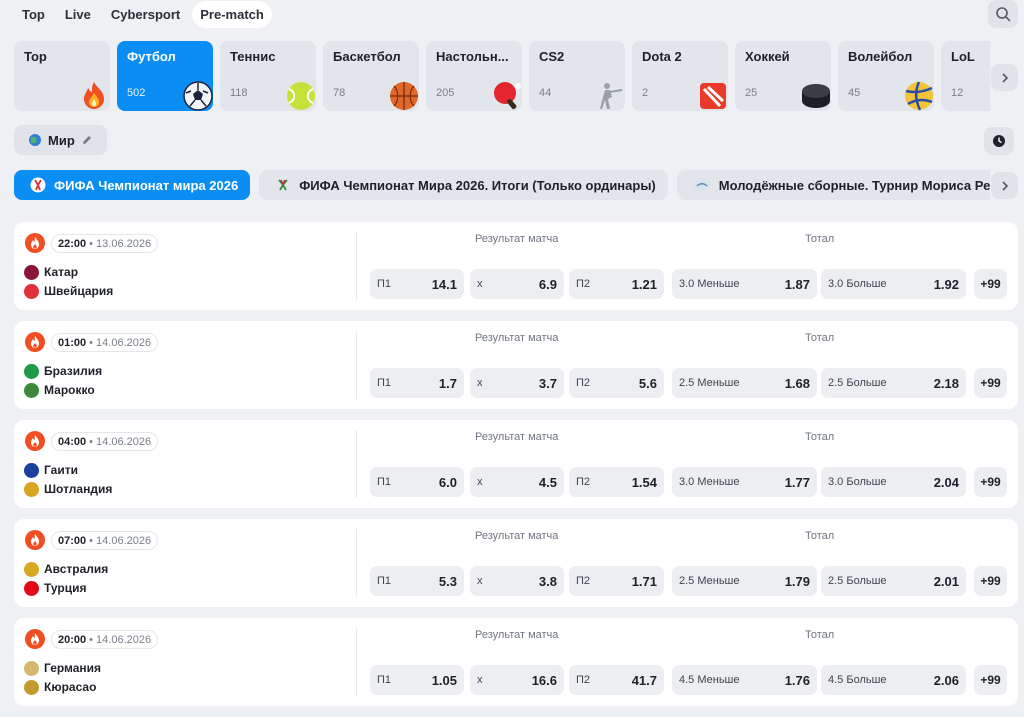 This screenshot has height=717, width=1024. What do you see at coordinates (35, 56) in the screenshot?
I see `sport-label: Top` at bounding box center [35, 56].